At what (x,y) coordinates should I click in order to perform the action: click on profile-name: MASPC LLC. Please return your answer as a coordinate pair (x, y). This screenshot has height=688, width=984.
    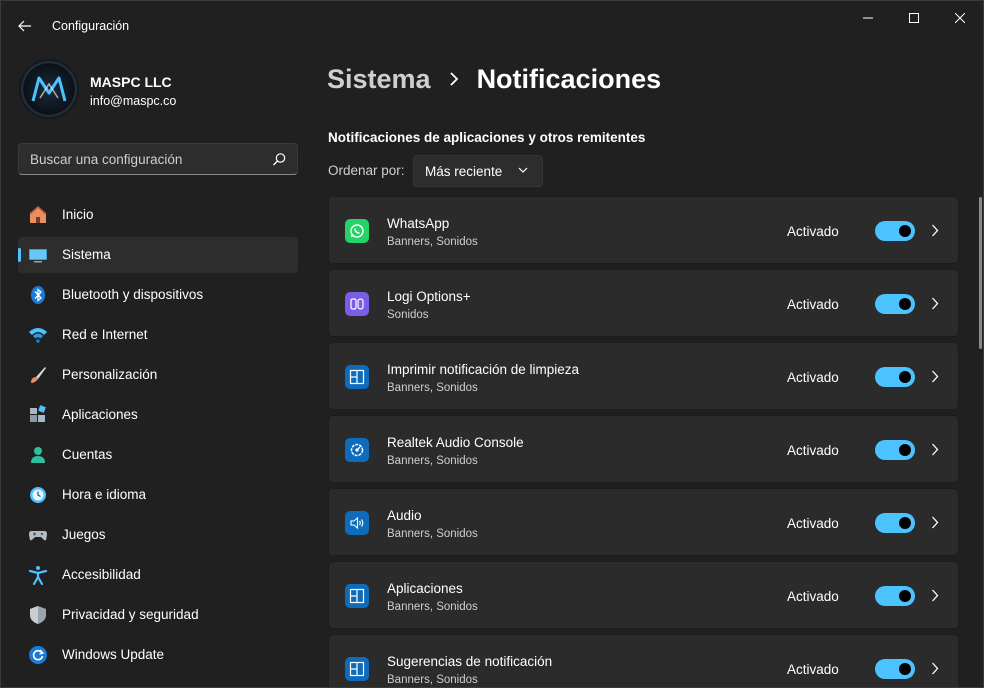
    Looking at the image, I should click on (131, 82).